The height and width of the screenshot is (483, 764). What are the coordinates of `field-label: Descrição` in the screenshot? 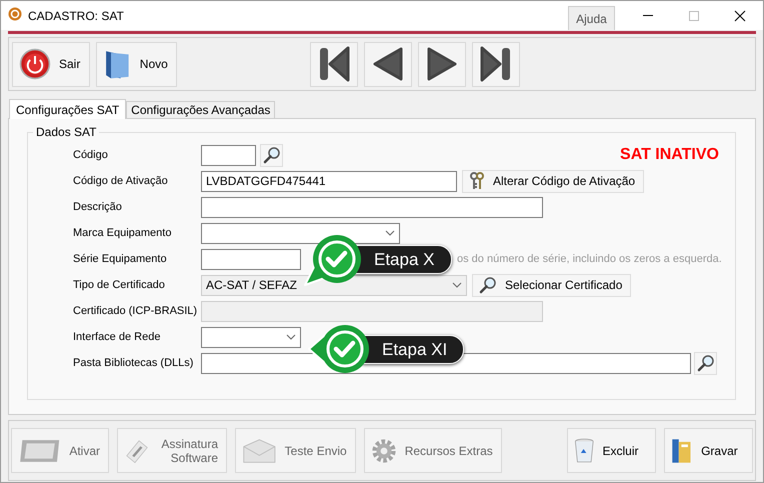 It's located at (98, 207).